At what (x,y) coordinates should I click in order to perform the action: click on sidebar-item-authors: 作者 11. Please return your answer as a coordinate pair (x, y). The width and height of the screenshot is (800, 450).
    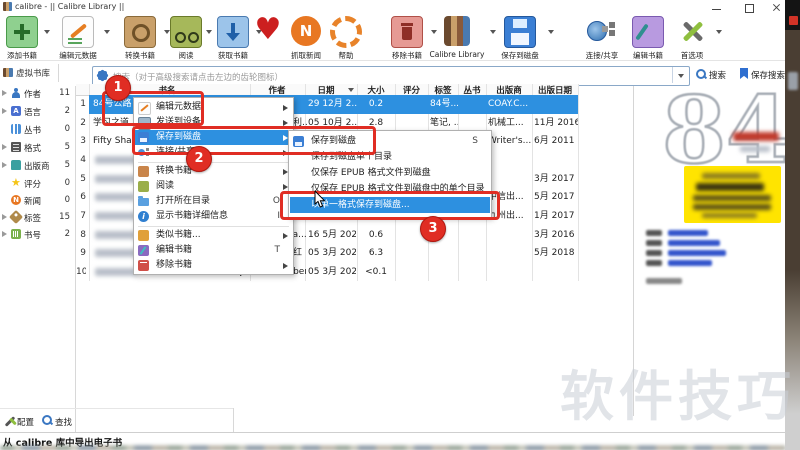
    Looking at the image, I should click on (37, 93).